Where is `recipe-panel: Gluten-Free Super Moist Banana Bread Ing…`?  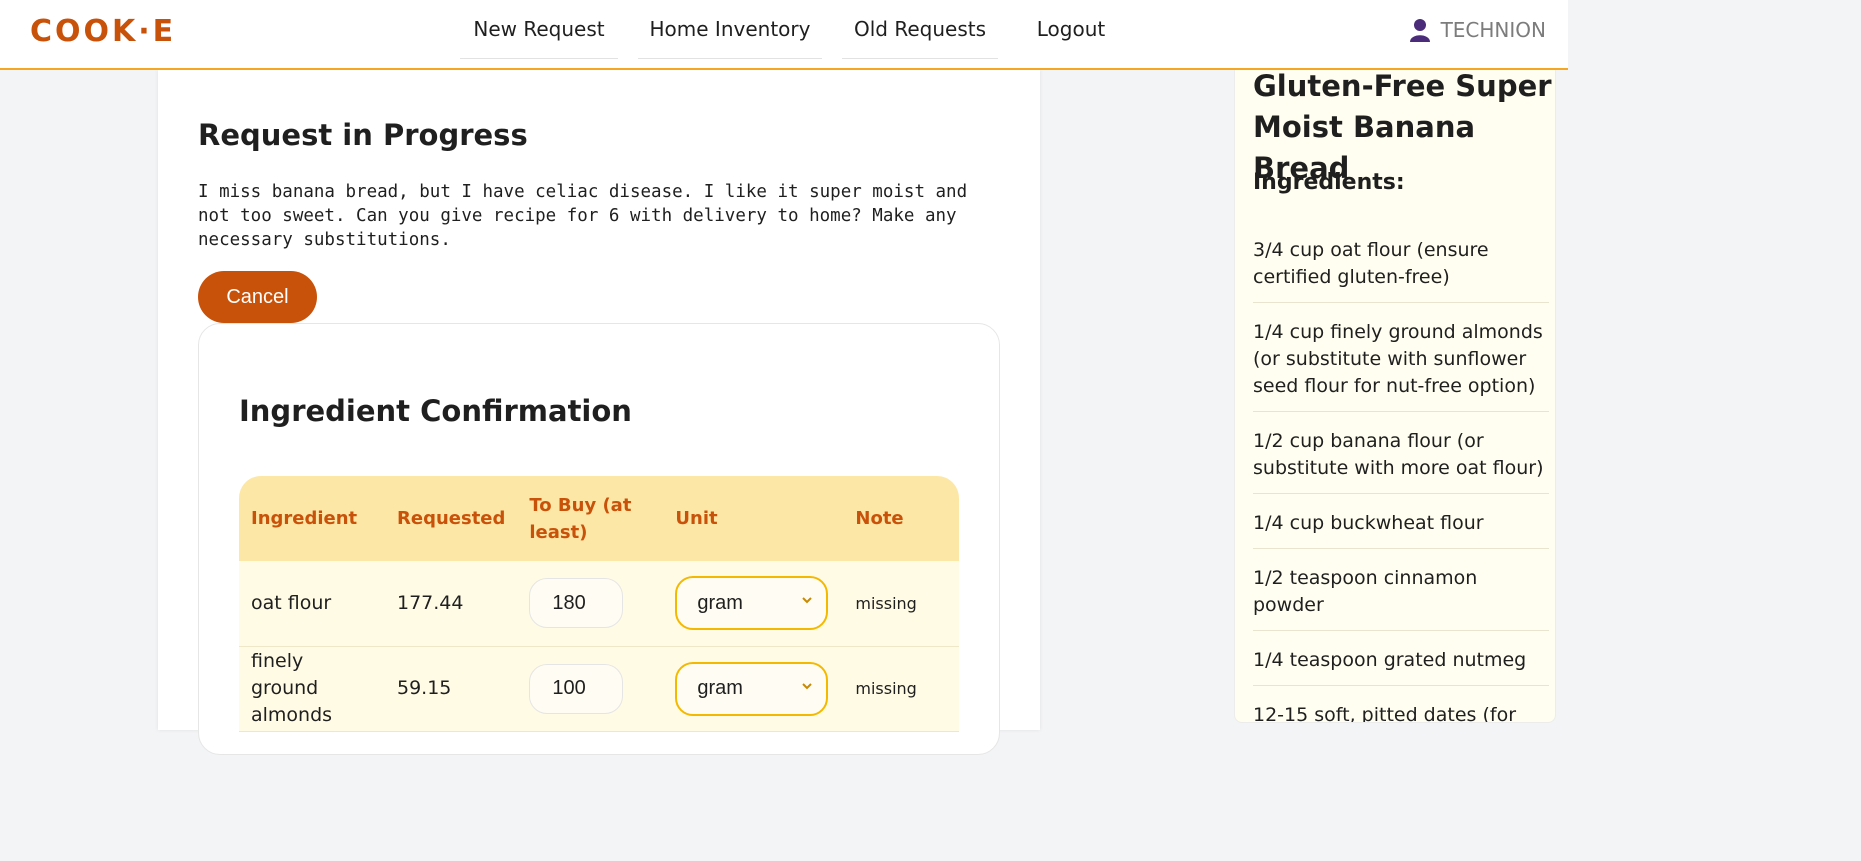
recipe-panel: Gluten-Free Super Moist Banana Bread Ing… is located at coordinates (1395, 396).